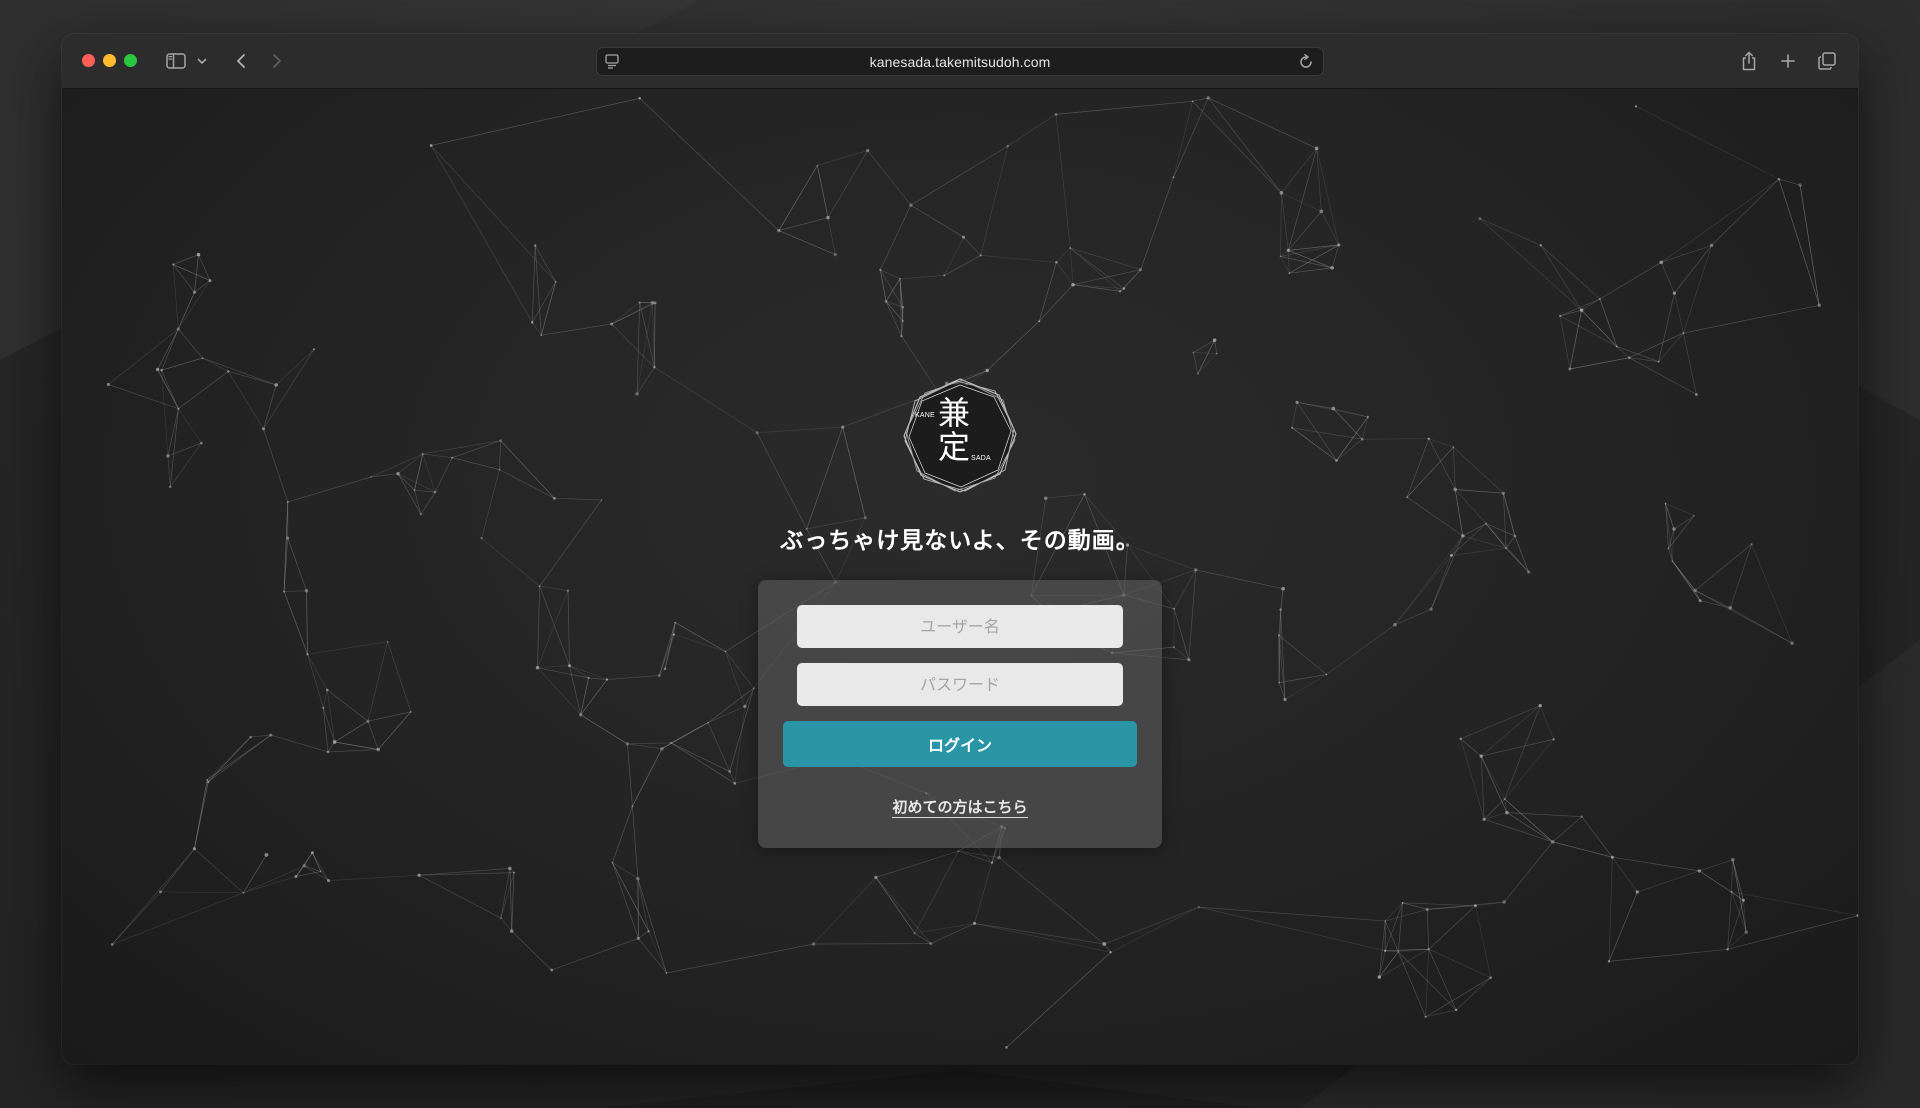 The height and width of the screenshot is (1108, 1920). I want to click on logo-romaji-sada: SADA, so click(981, 458).